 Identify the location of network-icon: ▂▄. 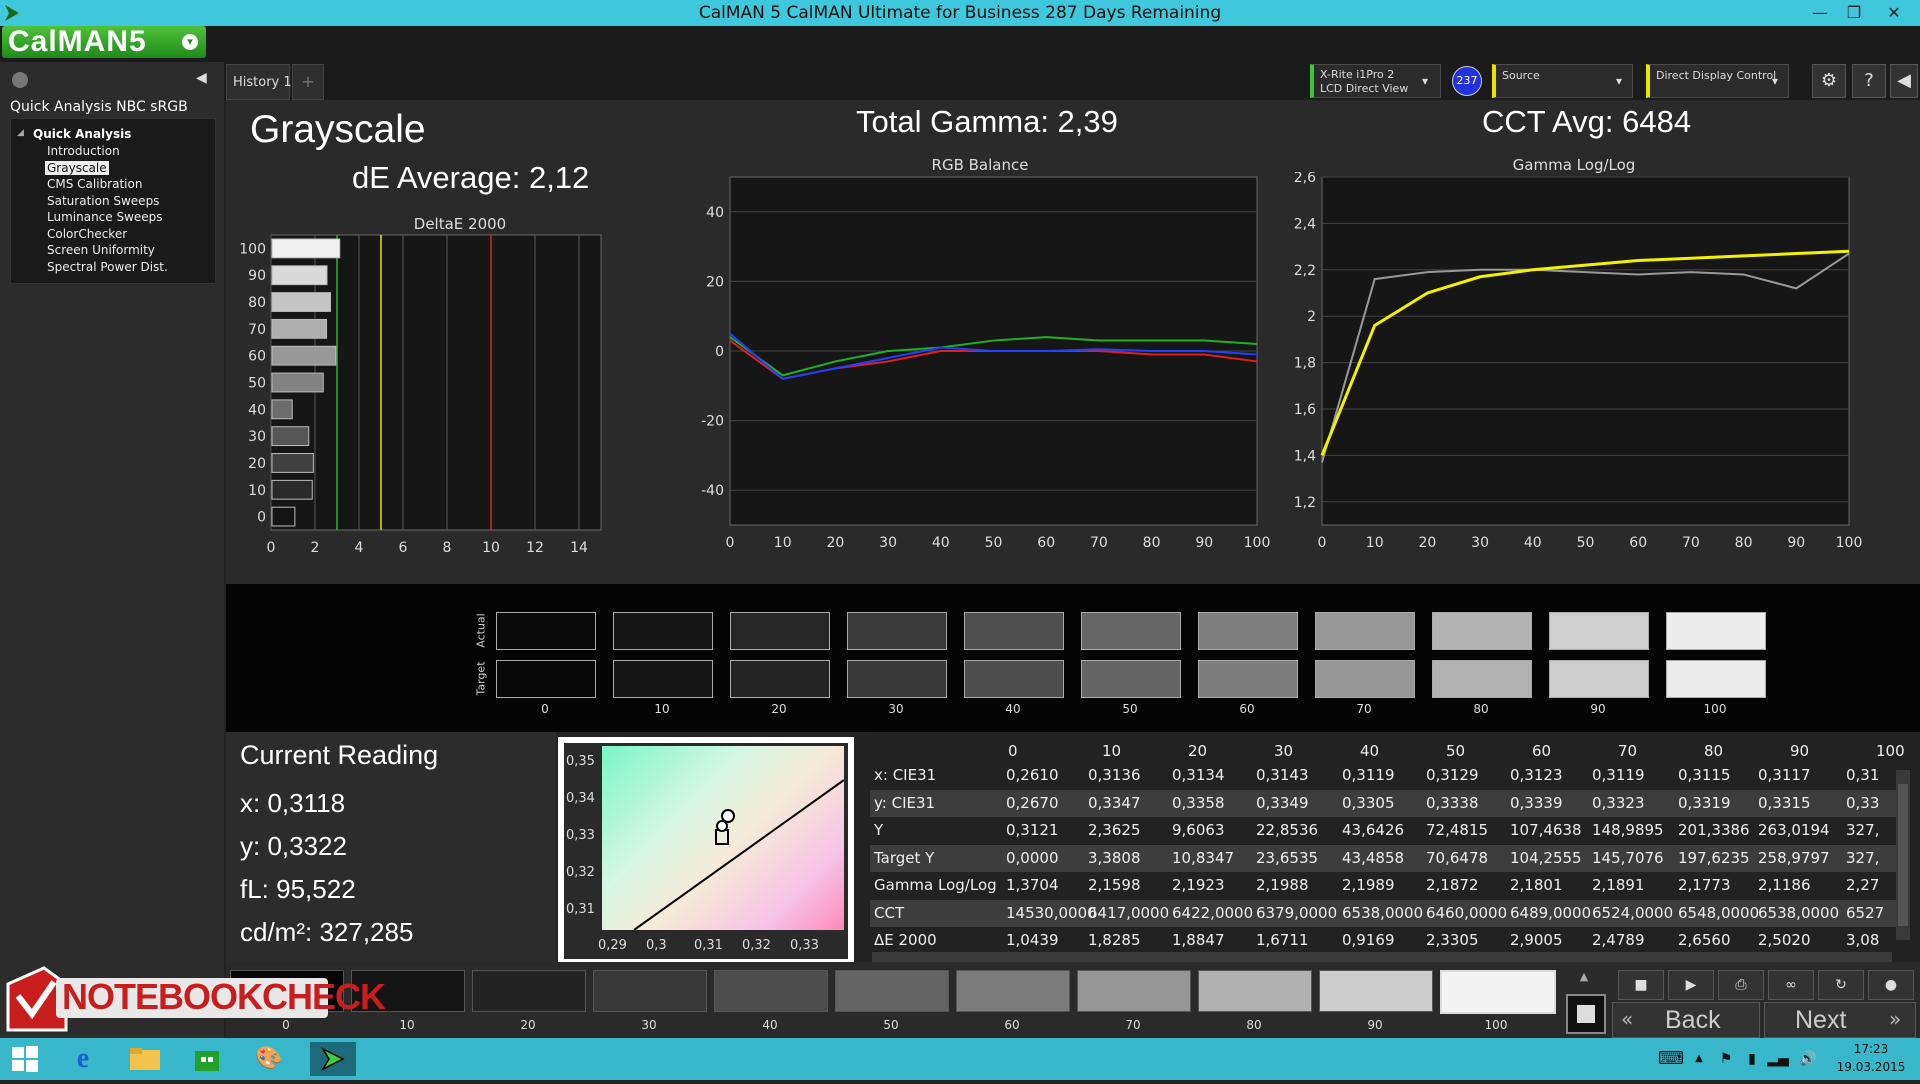
(1778, 1059).